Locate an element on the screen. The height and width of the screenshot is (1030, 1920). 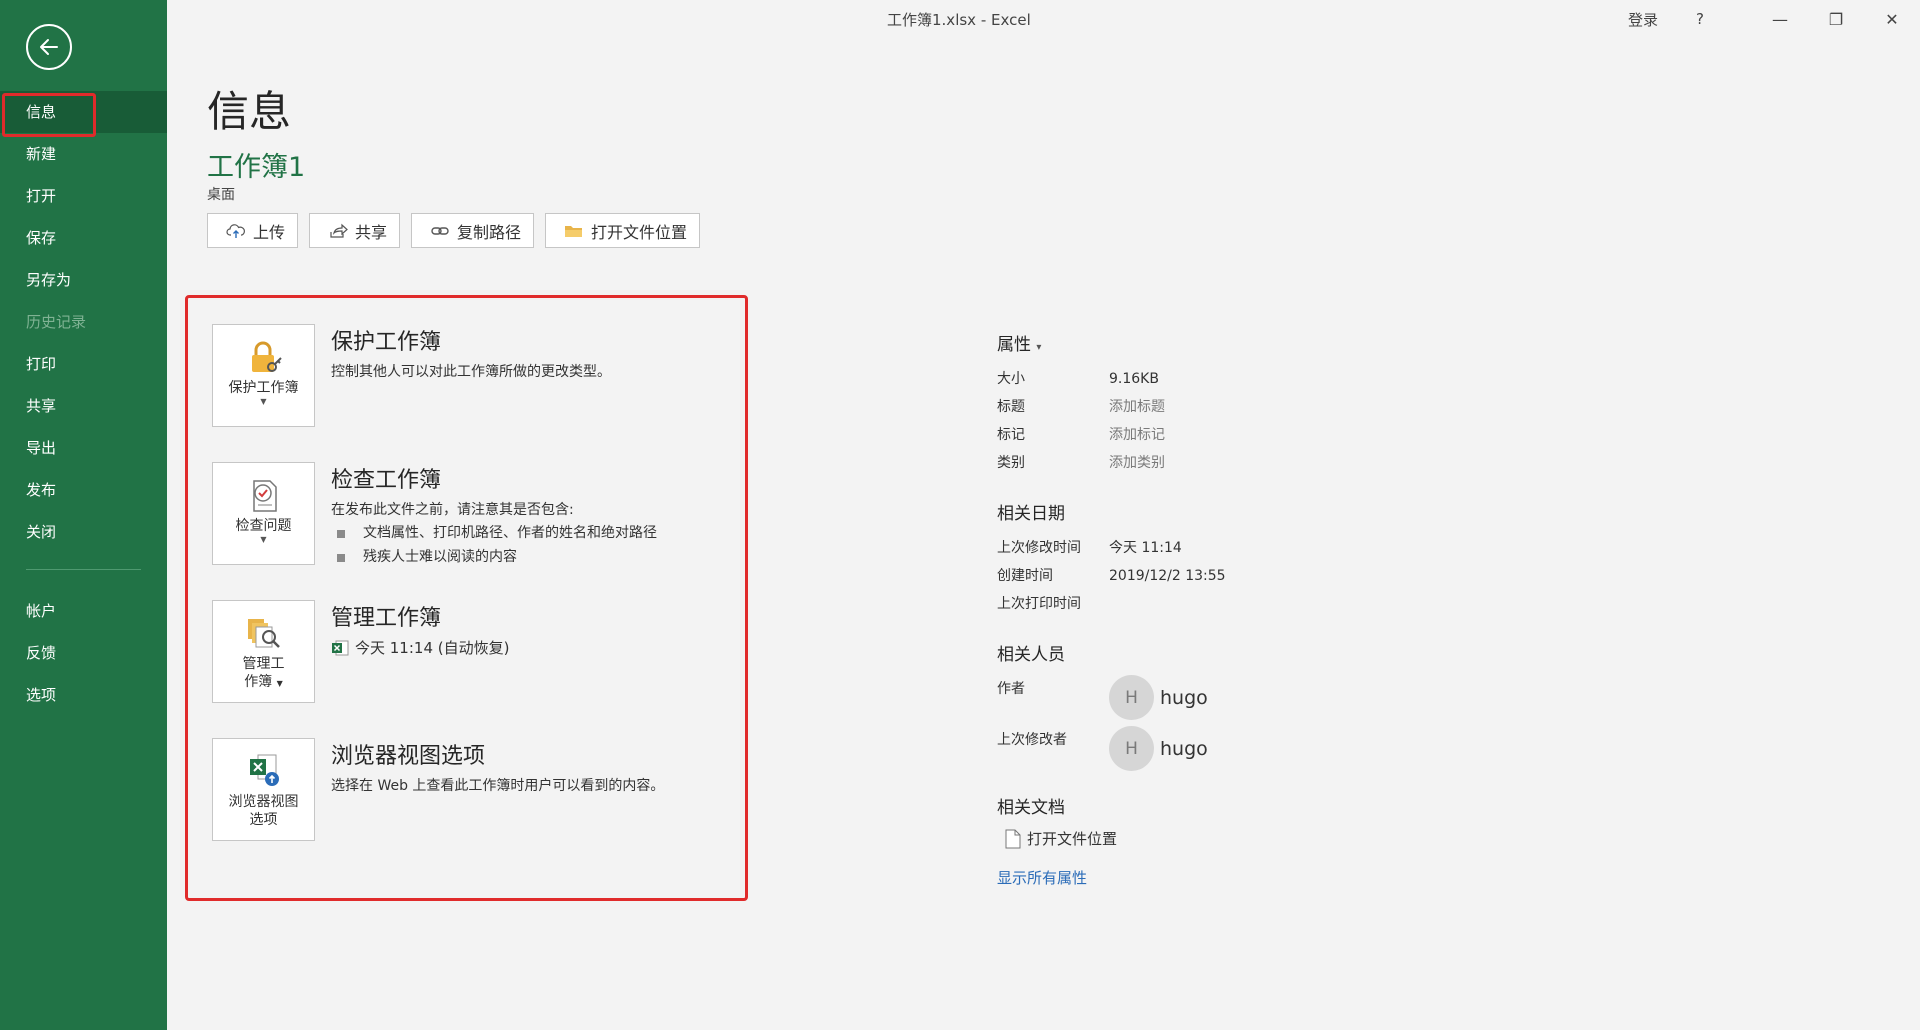
inspect-document-icon is located at coordinates (264, 495).